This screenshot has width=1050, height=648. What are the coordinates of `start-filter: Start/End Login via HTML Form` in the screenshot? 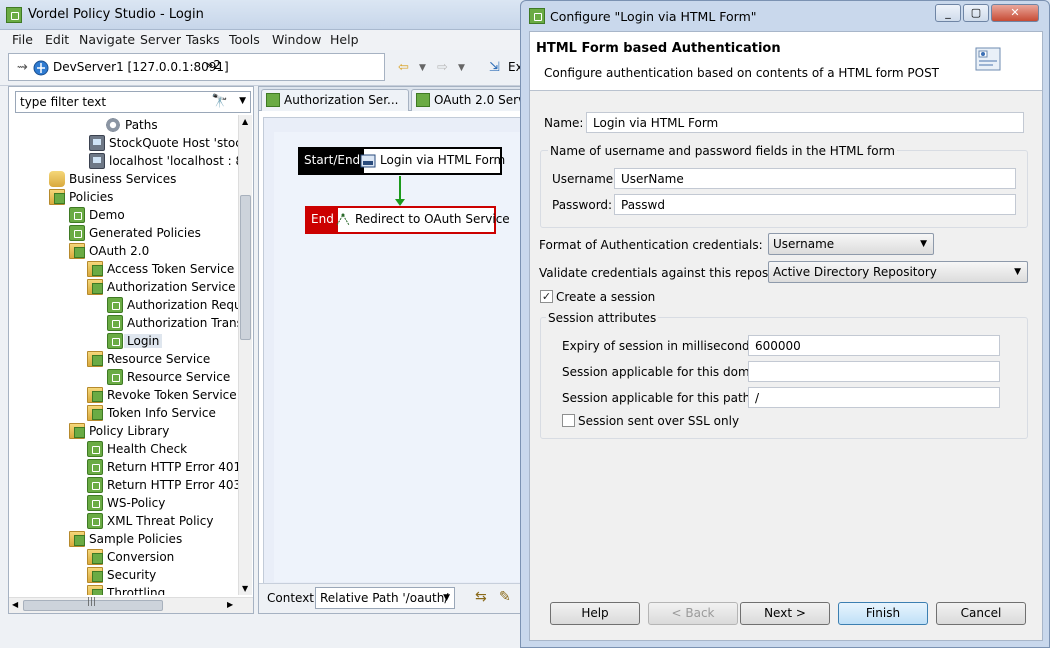 It's located at (402, 161).